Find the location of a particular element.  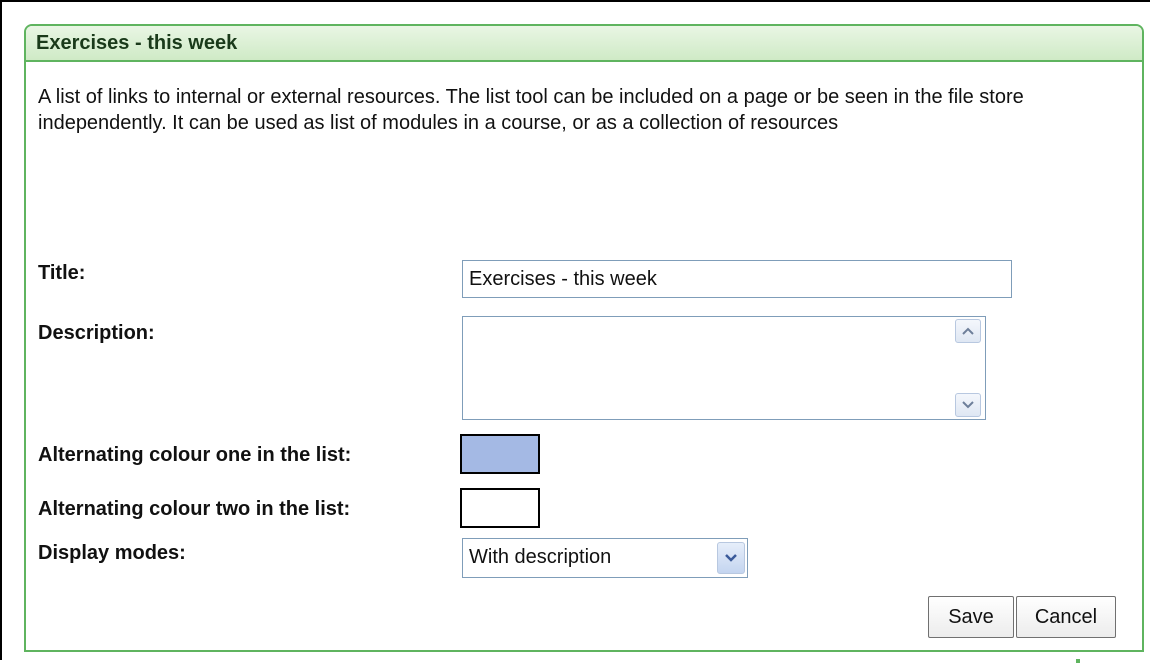

colour-one-swatch is located at coordinates (500, 454).